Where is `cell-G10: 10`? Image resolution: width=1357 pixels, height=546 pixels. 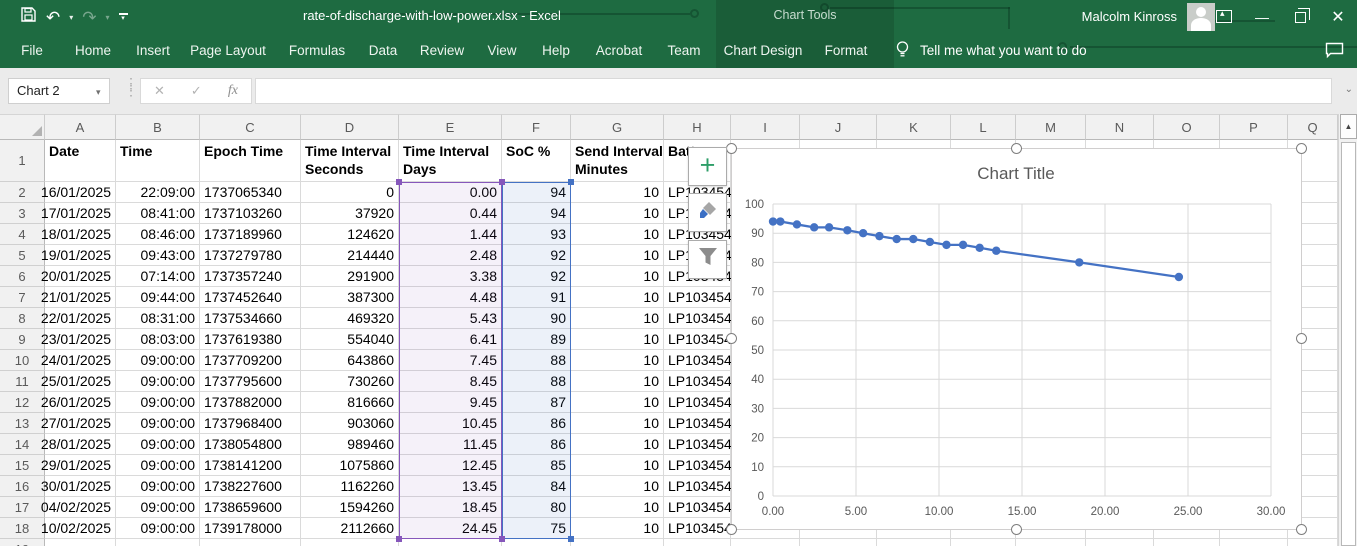 cell-G10: 10 is located at coordinates (617, 360).